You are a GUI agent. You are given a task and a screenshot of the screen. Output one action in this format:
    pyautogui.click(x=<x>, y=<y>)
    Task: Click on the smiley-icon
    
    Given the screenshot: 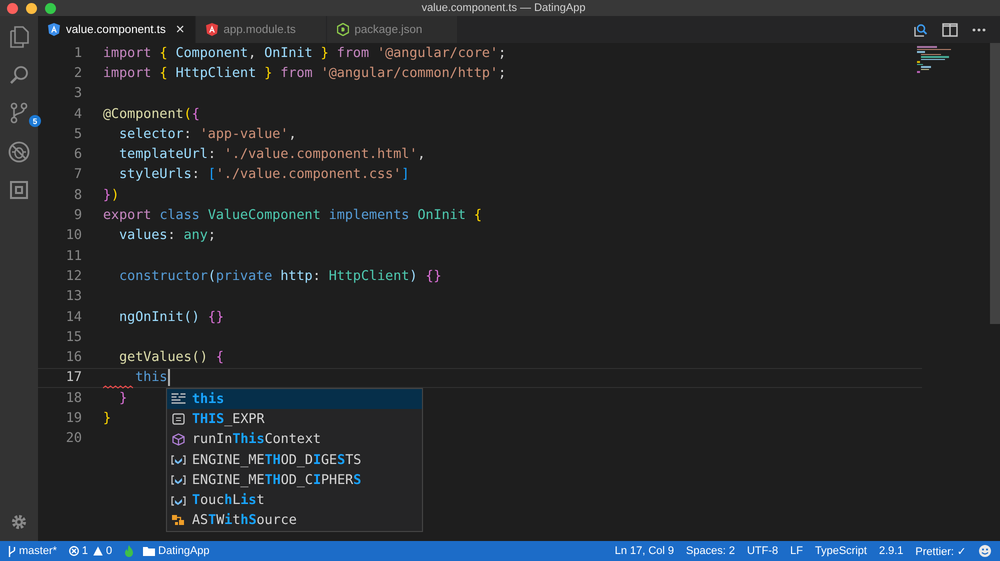 What is the action you would take?
    pyautogui.click(x=985, y=551)
    